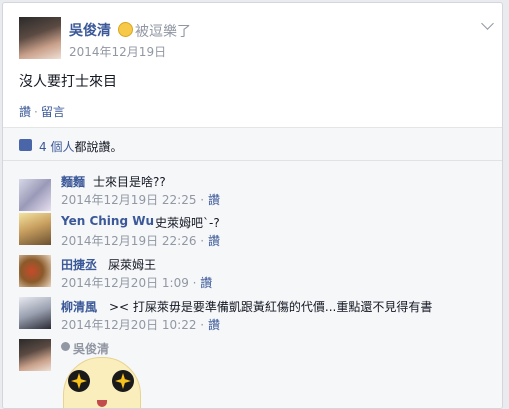 The width and height of the screenshot is (509, 409). What do you see at coordinates (117, 51) in the screenshot?
I see `post-timestamp: 2014年12月19日` at bounding box center [117, 51].